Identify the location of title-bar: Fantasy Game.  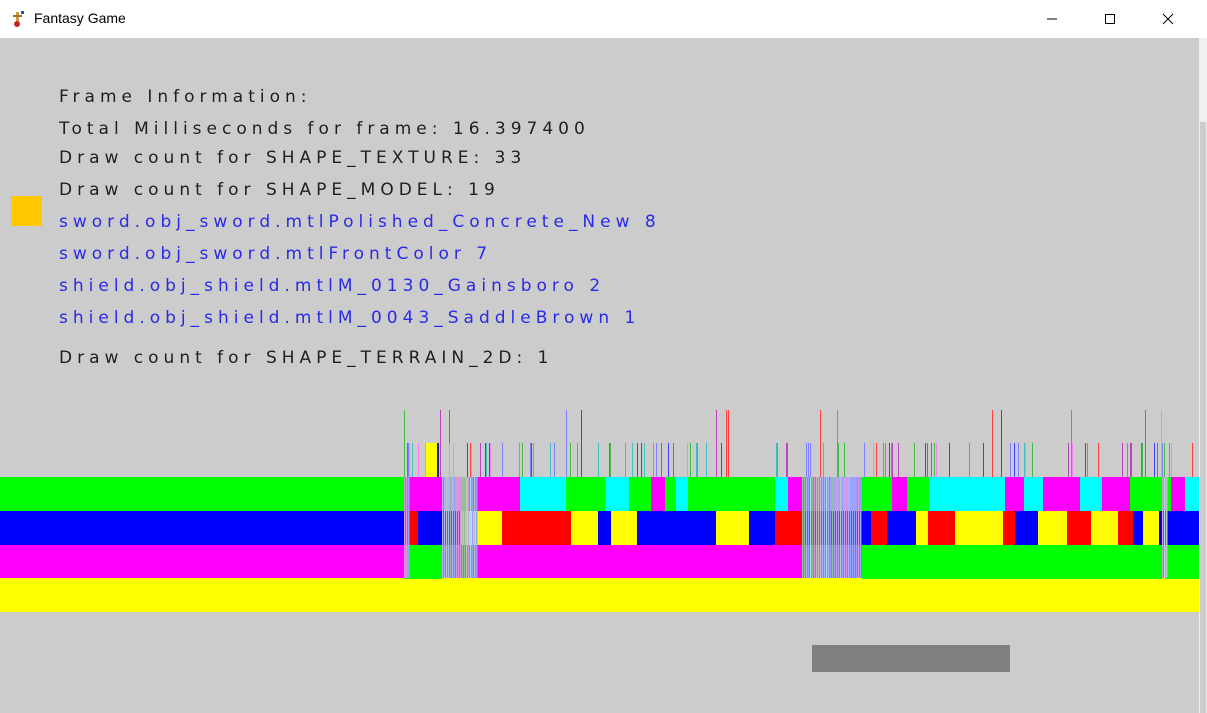
(603, 19).